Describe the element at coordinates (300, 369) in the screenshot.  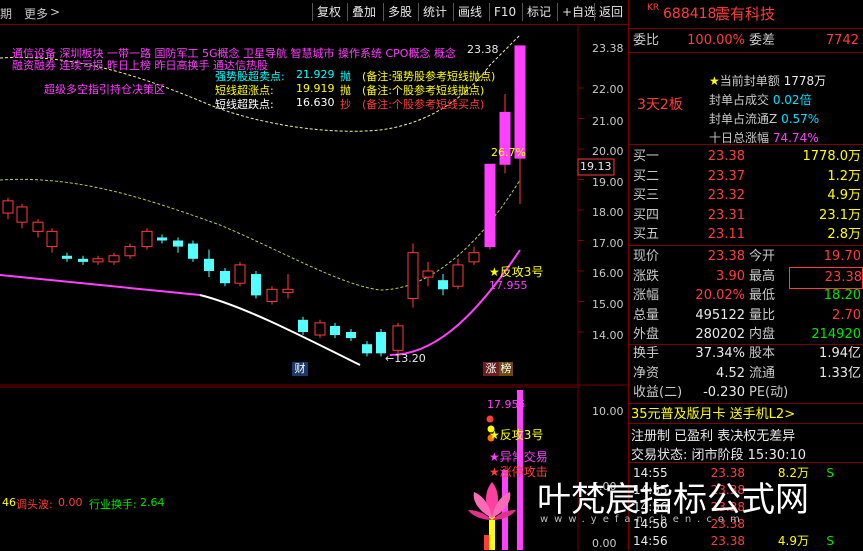
I see `finance-badge: 财` at that location.